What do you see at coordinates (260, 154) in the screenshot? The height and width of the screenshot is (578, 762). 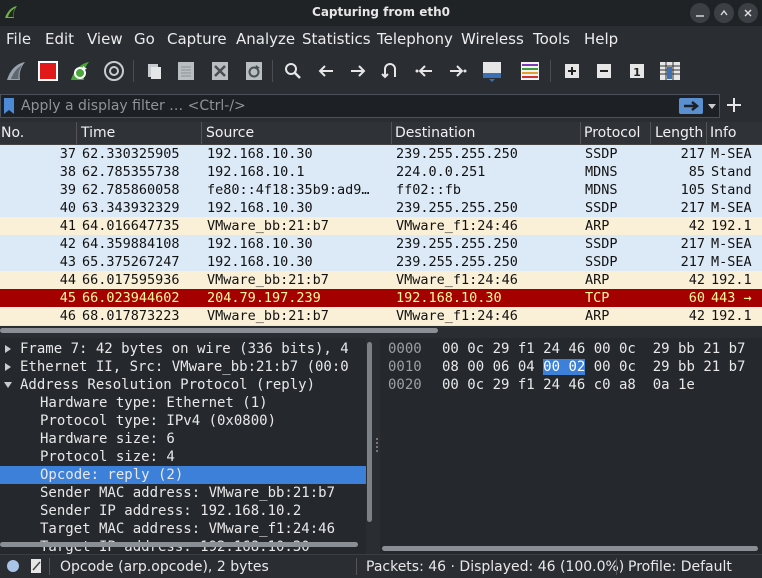 I see `cell-source: 192.168.10.30` at bounding box center [260, 154].